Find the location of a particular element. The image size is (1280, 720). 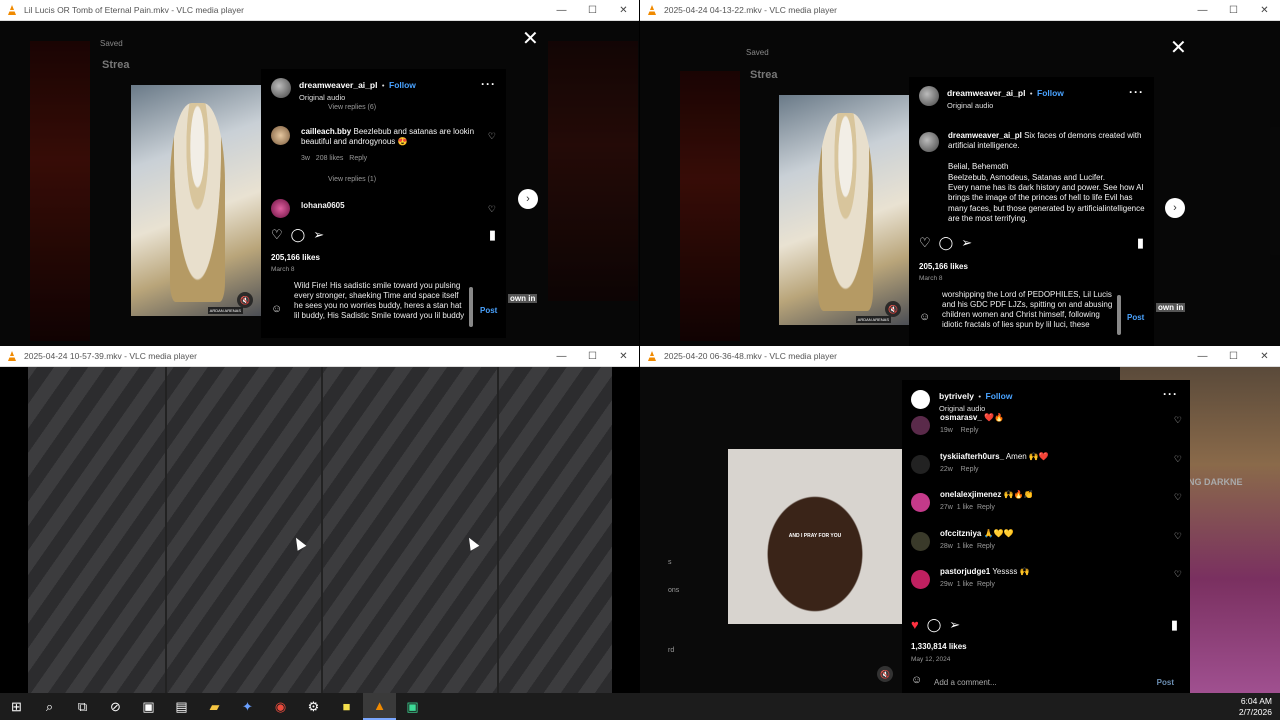

app-icon: ✦ is located at coordinates (247, 706).